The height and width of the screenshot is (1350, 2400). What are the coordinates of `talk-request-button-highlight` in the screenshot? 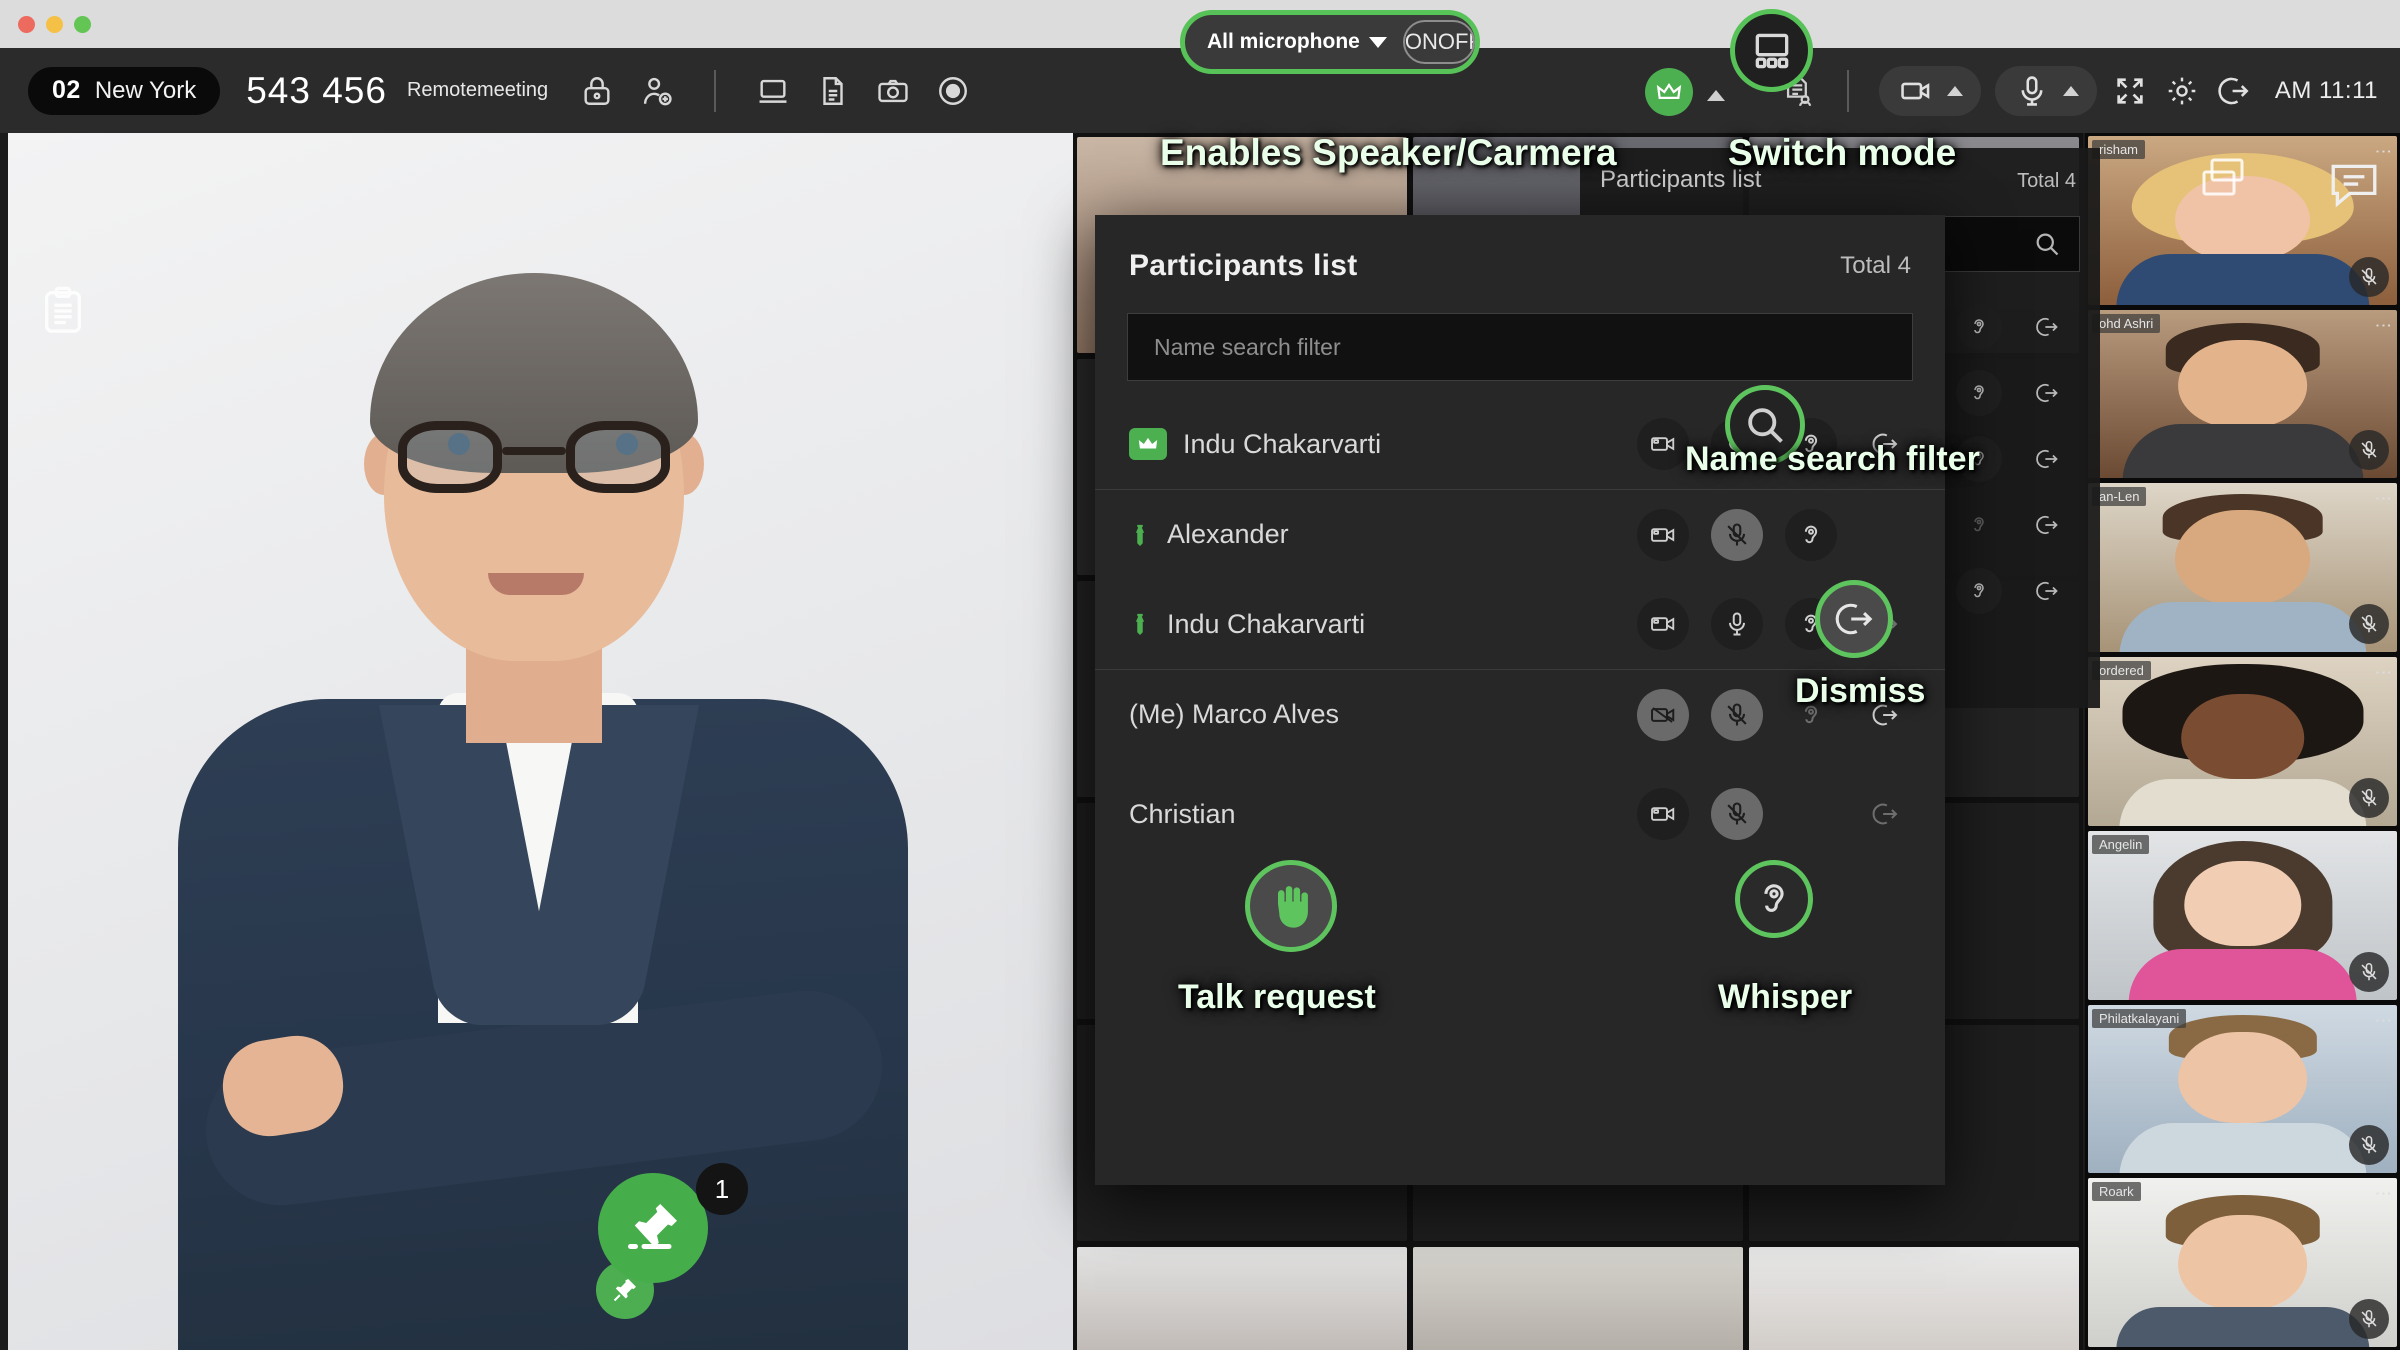 It's located at (1291, 906).